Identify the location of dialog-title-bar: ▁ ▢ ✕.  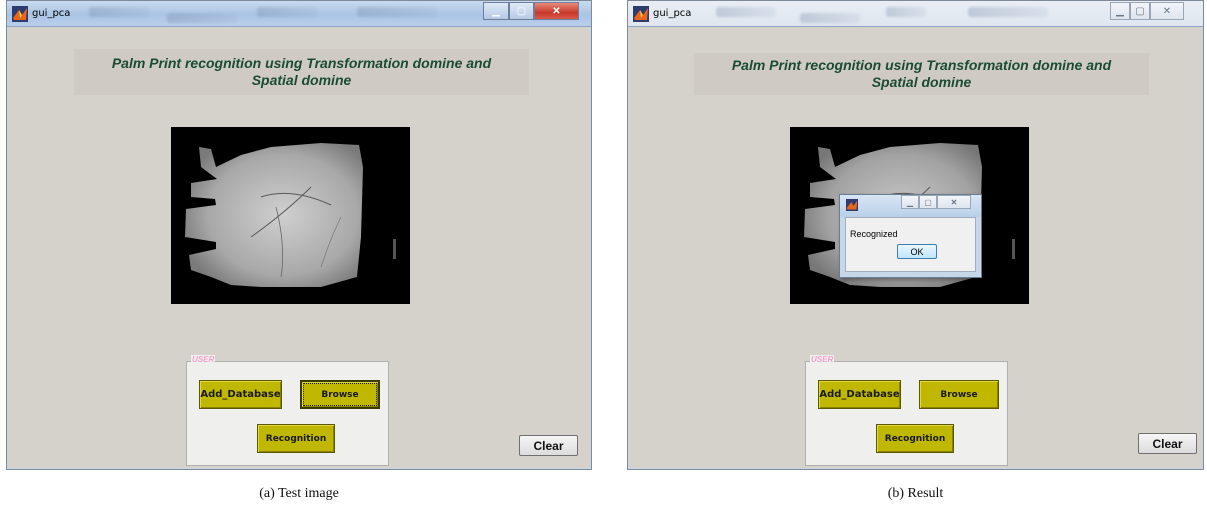
(910, 206).